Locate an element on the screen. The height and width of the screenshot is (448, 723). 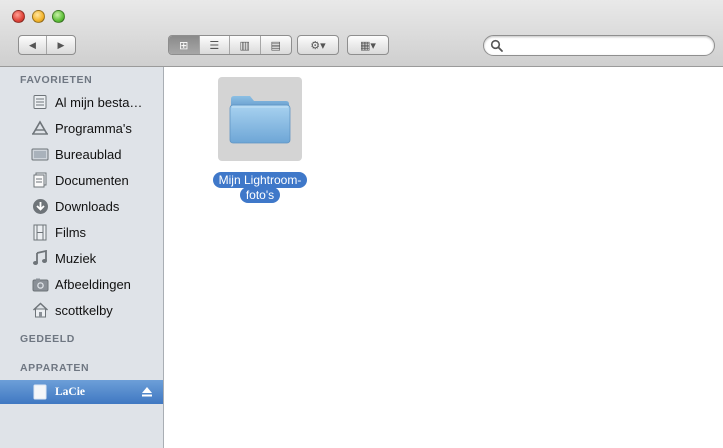
devices-header: APPARATEN is located at coordinates (55, 368).